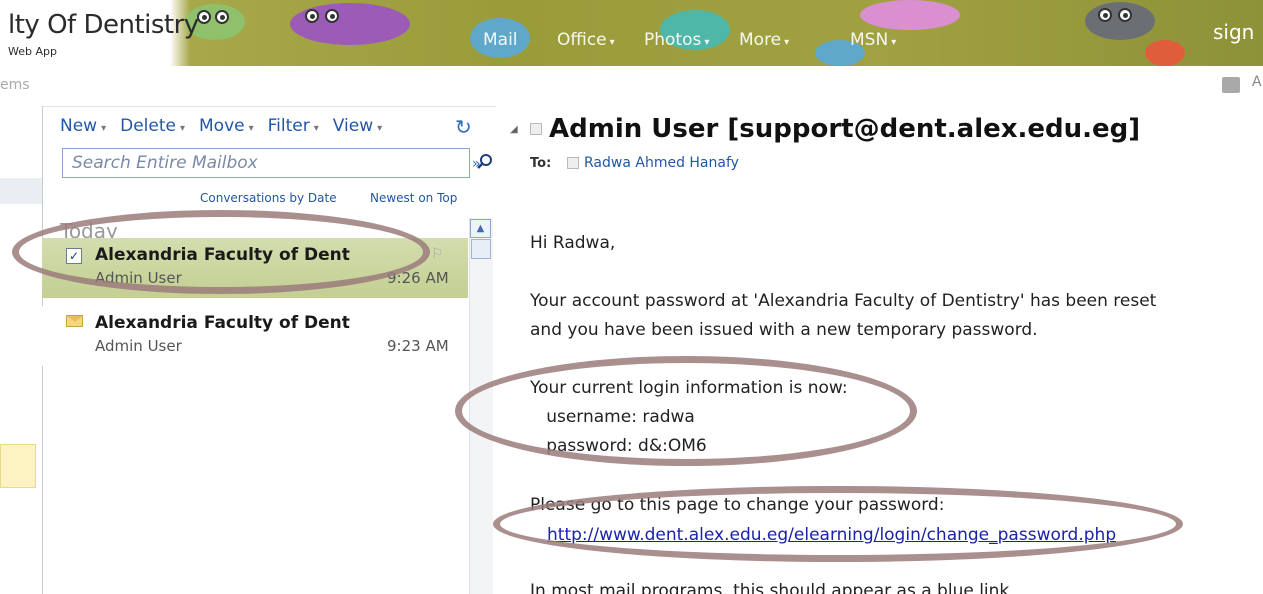  Describe the element at coordinates (1233, 32) in the screenshot. I see `sign-in-link: sign` at that location.